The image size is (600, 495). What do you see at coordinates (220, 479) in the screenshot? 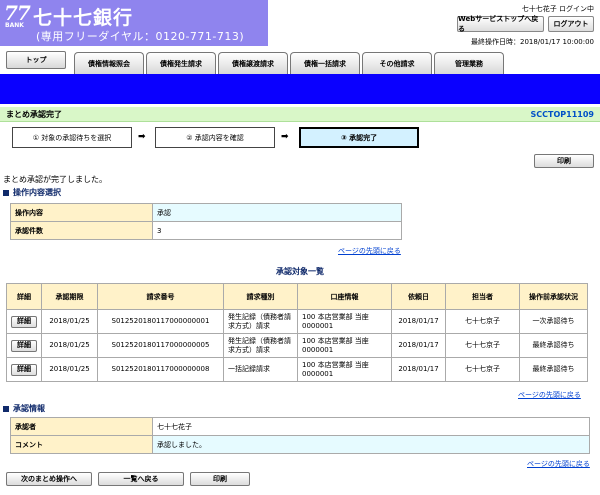
I see `print-button-bottom: 印刷` at bounding box center [220, 479].